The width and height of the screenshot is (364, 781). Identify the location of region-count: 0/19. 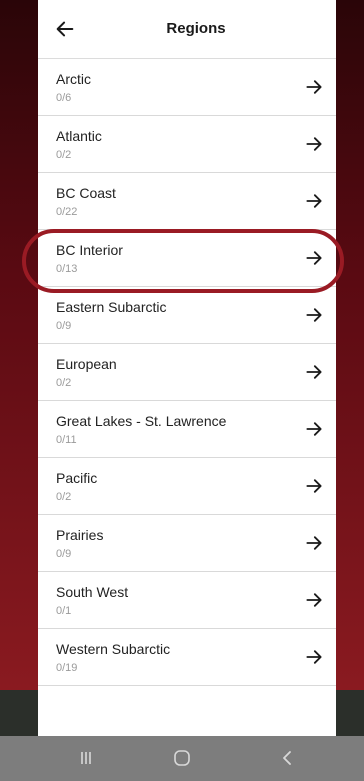
(67, 668).